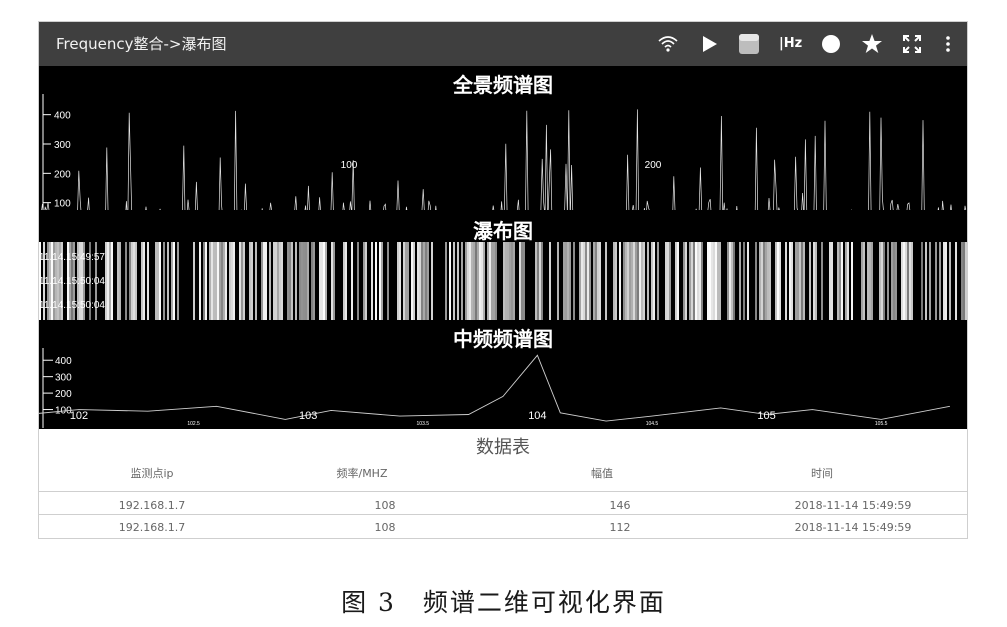 The height and width of the screenshot is (627, 1007). I want to click on if-x-tick-label: 105, so click(766, 416).